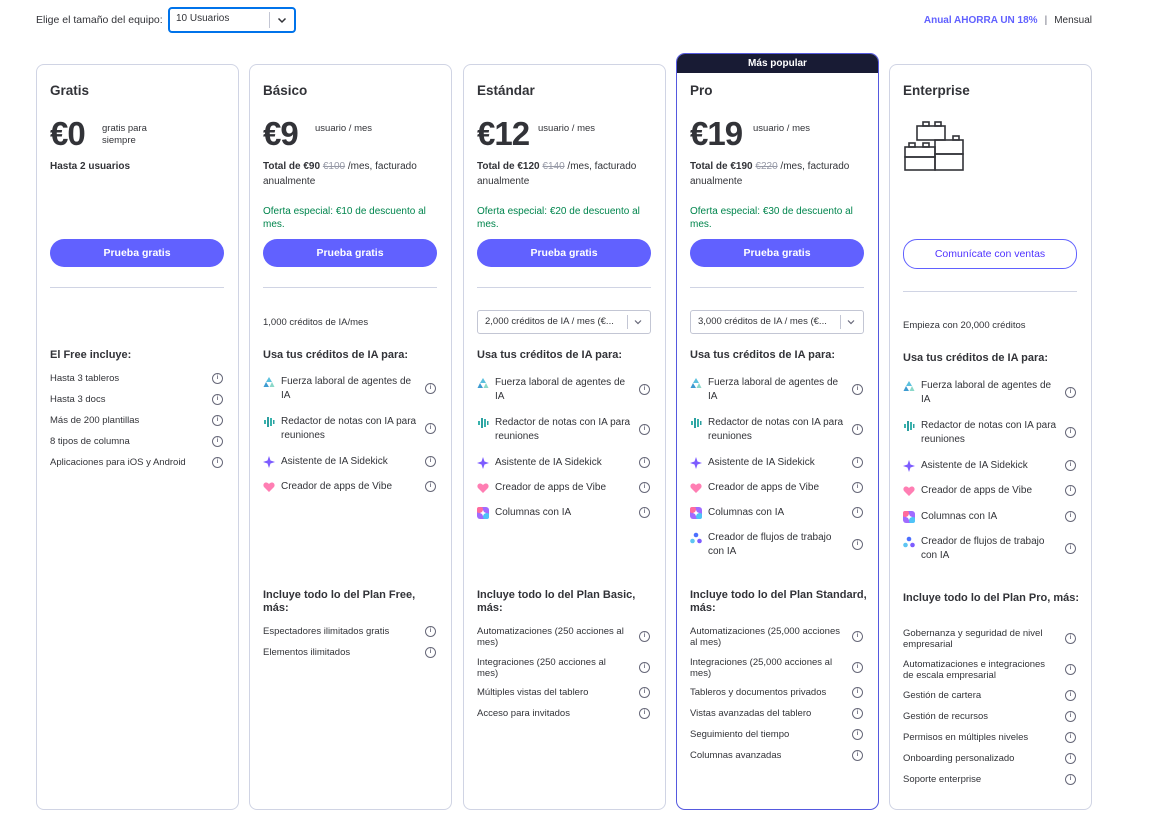 This screenshot has height=825, width=1159. Describe the element at coordinates (778, 601) in the screenshot. I see `features-title: Incluye todo lo del Plan Standard, más:` at that location.